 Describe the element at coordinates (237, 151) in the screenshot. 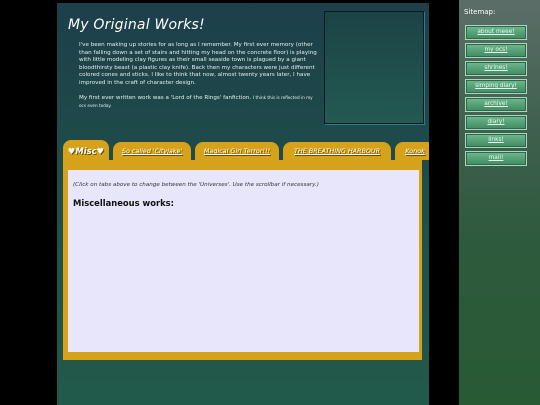

I see `tab-magical-girl-terror: Magical Girl Terror!!!` at that location.